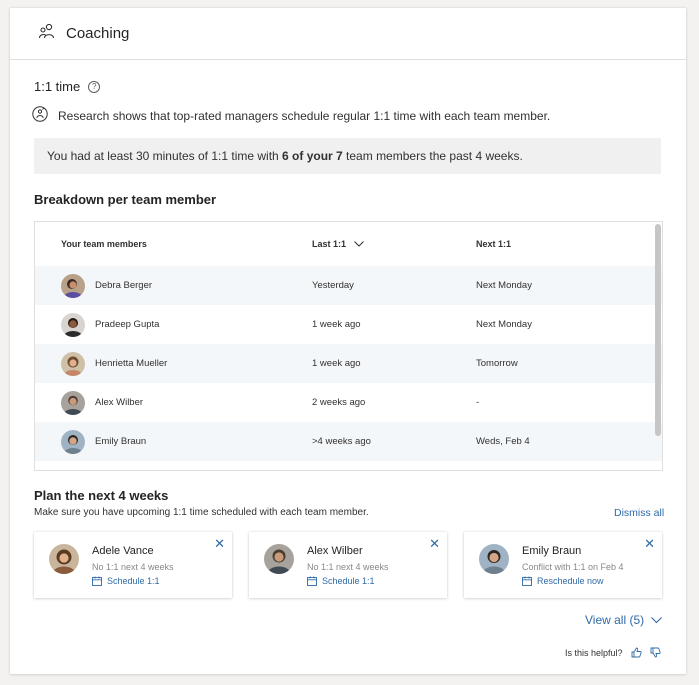 Image resolution: width=699 pixels, height=685 pixels. I want to click on view-all-label: View all (5), so click(615, 620).